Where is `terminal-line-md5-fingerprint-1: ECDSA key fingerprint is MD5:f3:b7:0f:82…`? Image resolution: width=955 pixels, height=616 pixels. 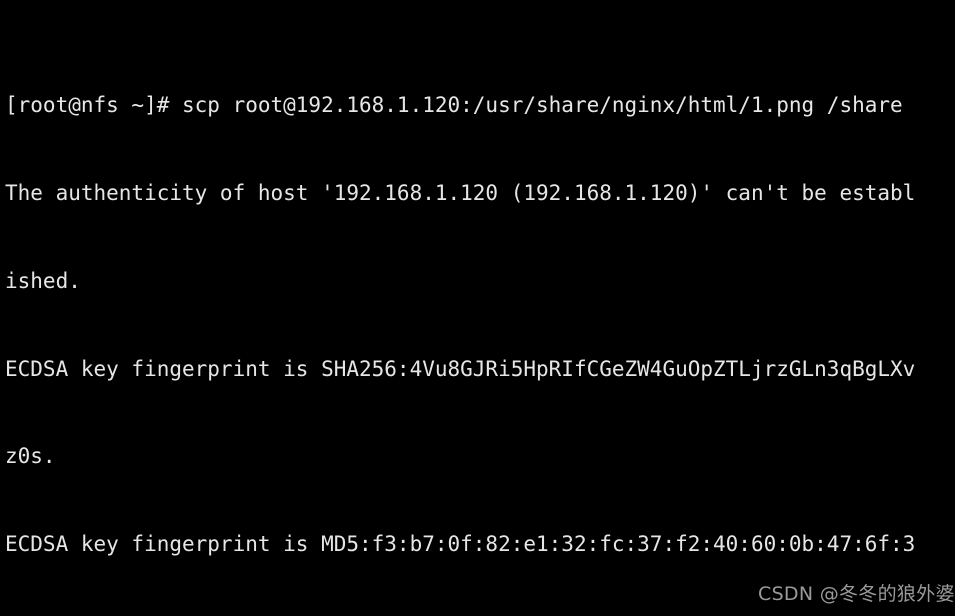
terminal-line-md5-fingerprint-1: ECDSA key fingerprint is MD5:f3:b7:0f:82… is located at coordinates (460, 544).